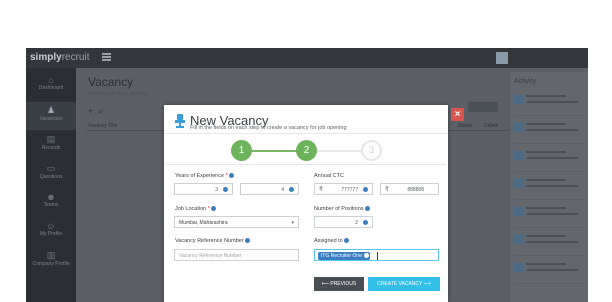  Describe the element at coordinates (51, 145) in the screenshot. I see `sidebar-item-records: ▤ Records` at that location.